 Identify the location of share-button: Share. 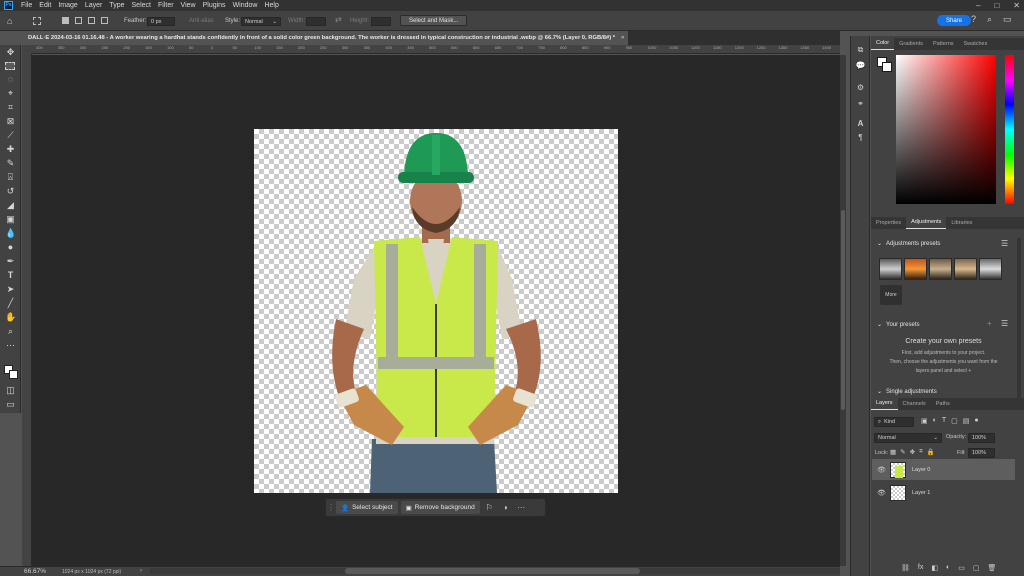
(954, 20).